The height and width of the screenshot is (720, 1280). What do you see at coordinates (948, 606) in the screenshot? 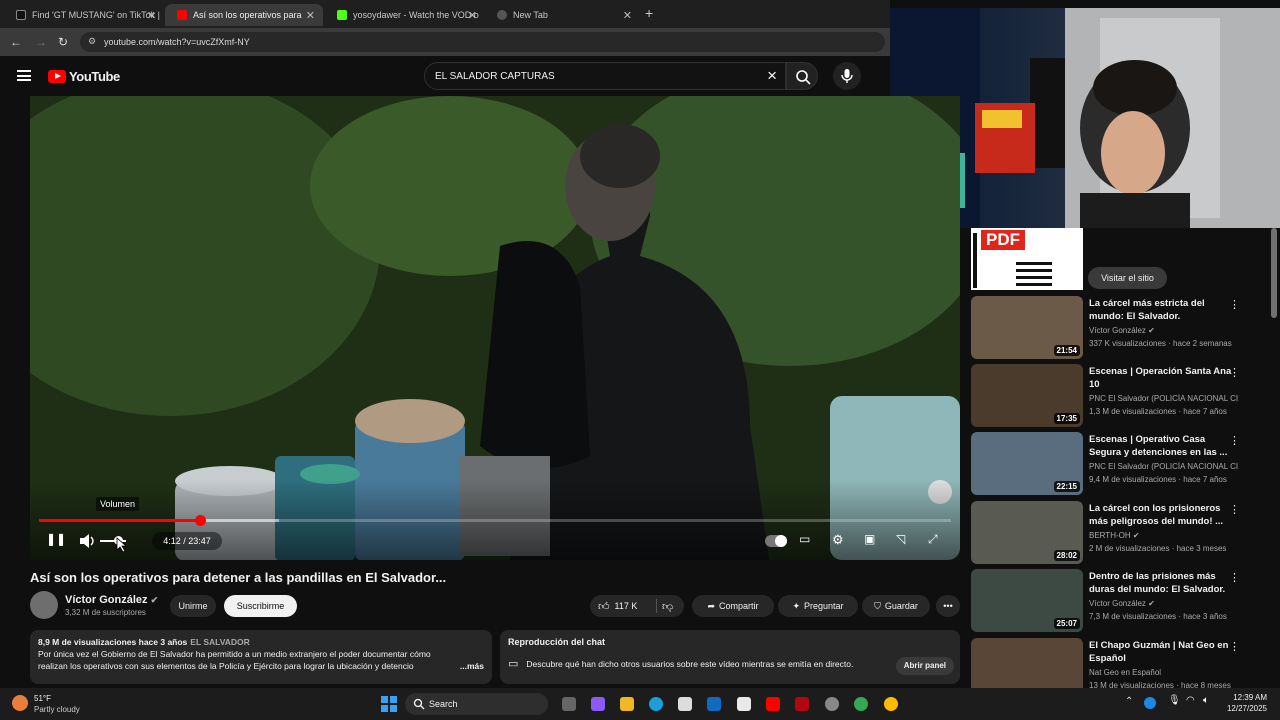
I see `more-actions-icon: •••` at bounding box center [948, 606].